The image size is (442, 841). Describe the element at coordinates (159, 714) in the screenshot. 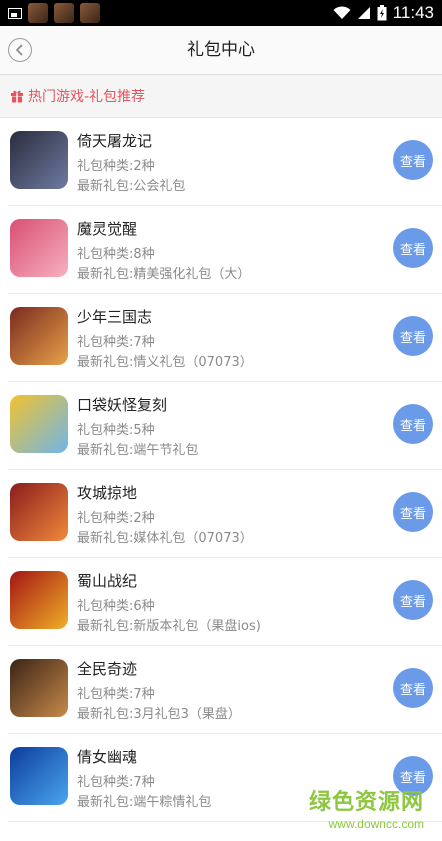

I see `latest-gift: 最新礼包:3月礼包3（果盘）` at that location.